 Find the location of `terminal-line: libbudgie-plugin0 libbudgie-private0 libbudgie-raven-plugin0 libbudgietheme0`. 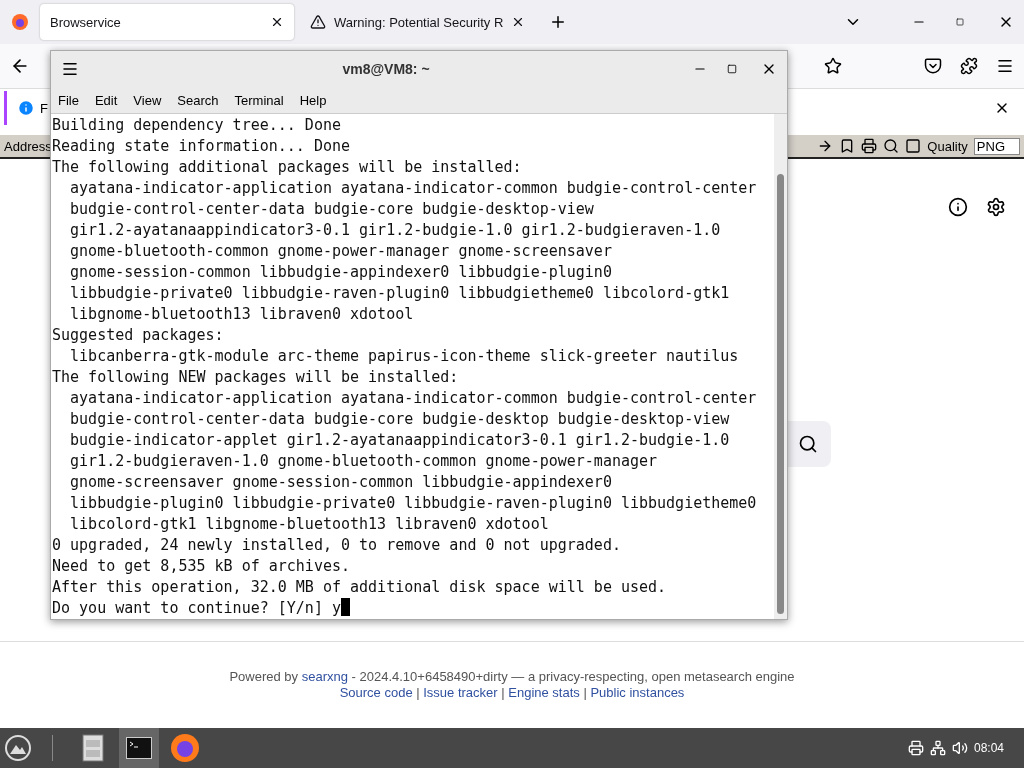

terminal-line: libbudgie-plugin0 libbudgie-private0 libbudgie-raven-plugin0 libbudgietheme0 is located at coordinates (413, 503).